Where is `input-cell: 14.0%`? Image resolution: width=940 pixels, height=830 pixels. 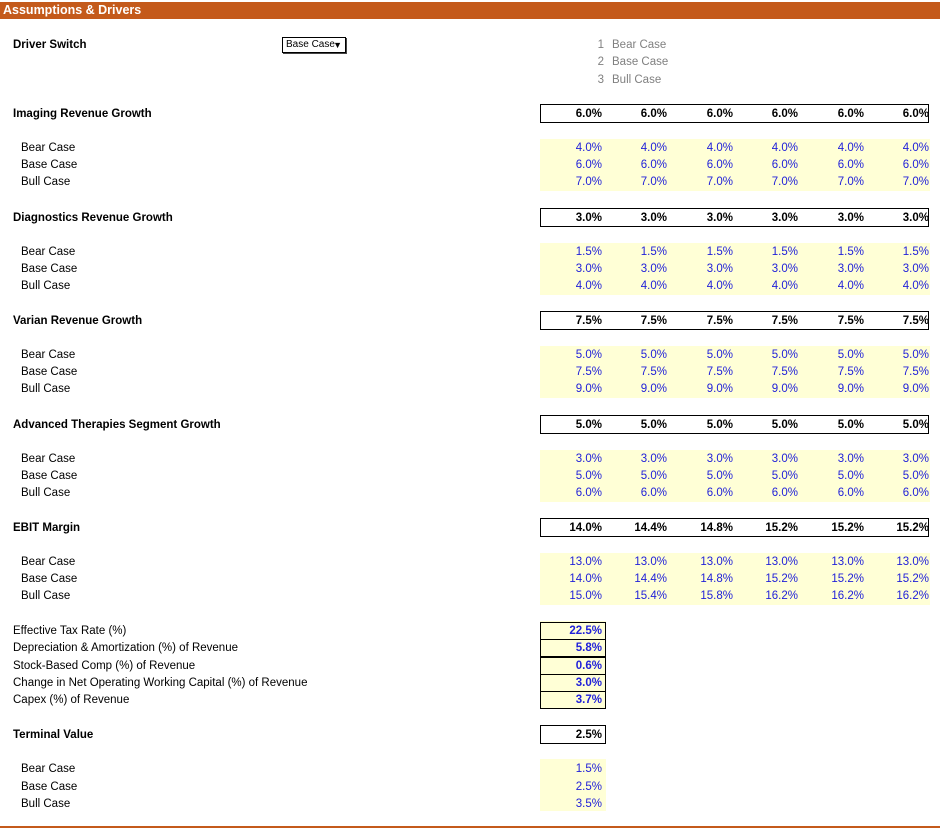 input-cell: 14.0% is located at coordinates (574, 579).